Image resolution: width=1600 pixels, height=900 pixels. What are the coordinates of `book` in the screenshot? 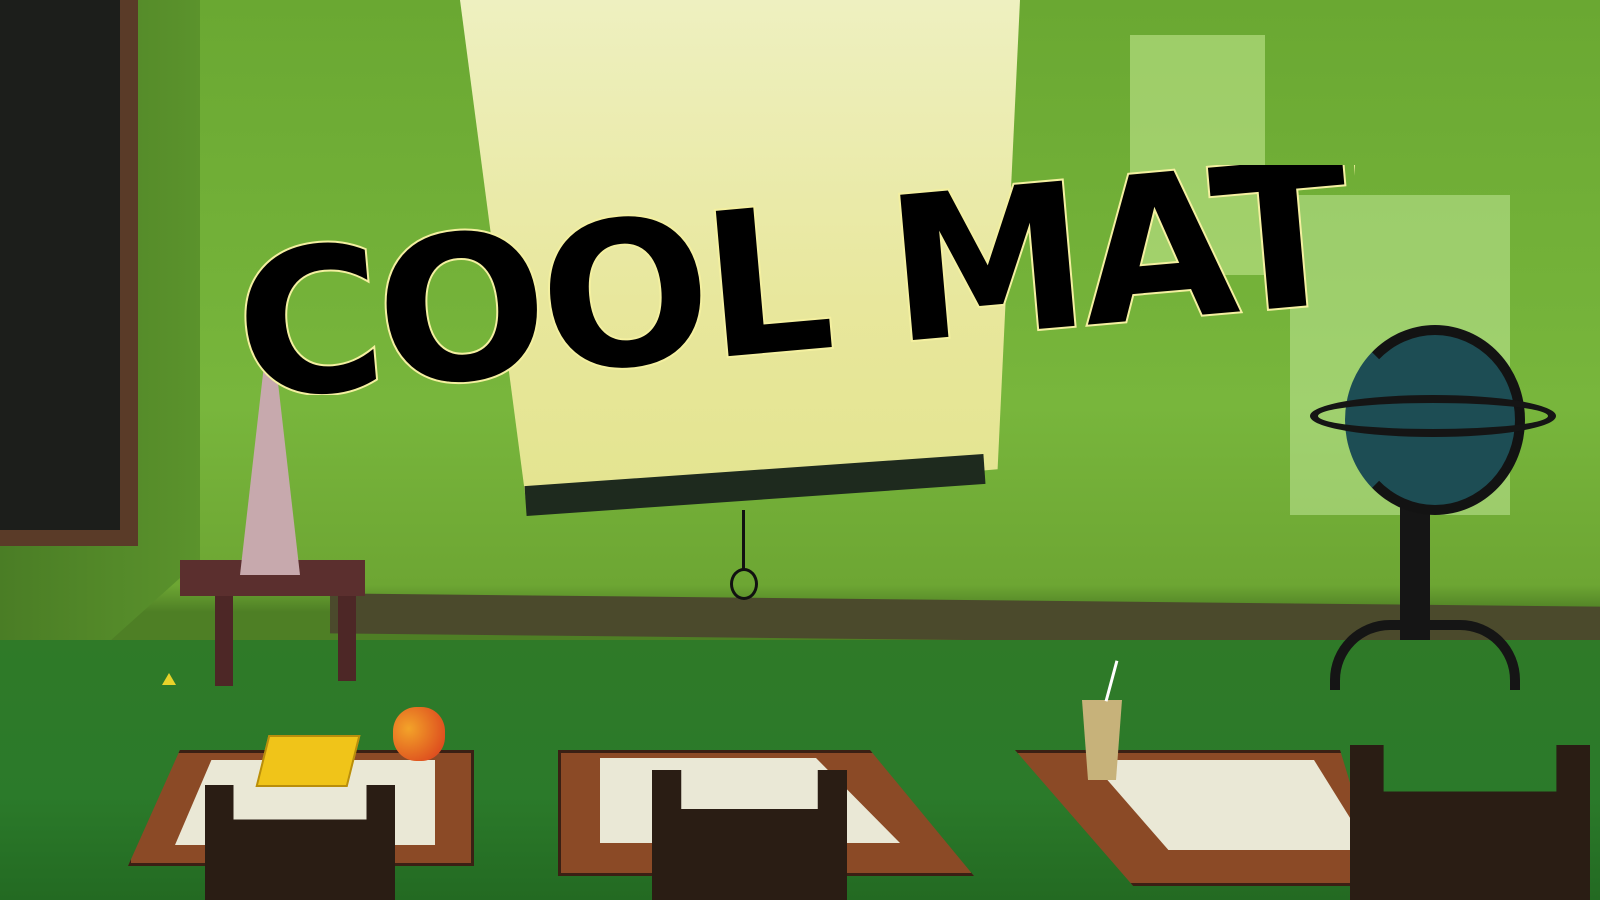 It's located at (308, 761).